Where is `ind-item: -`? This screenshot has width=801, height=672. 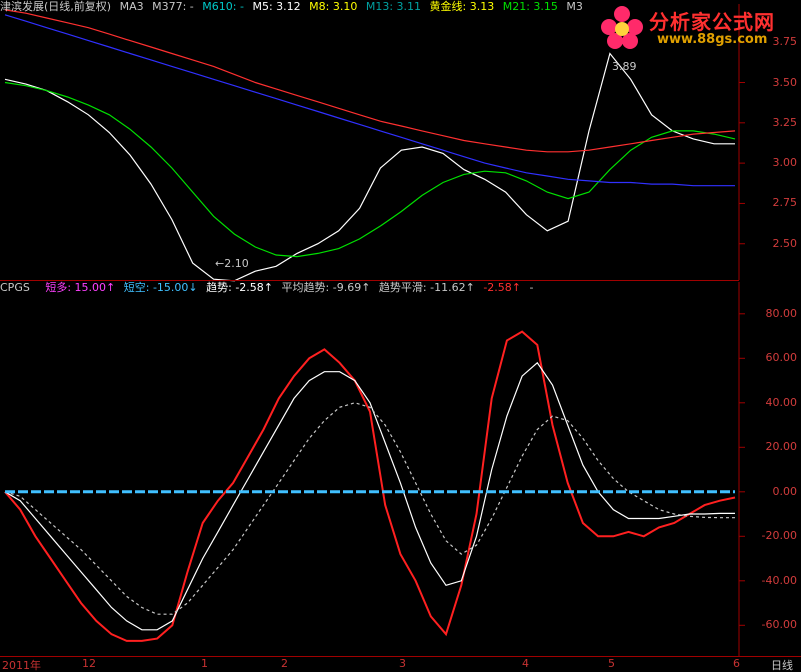 ind-item: - is located at coordinates (531, 287).